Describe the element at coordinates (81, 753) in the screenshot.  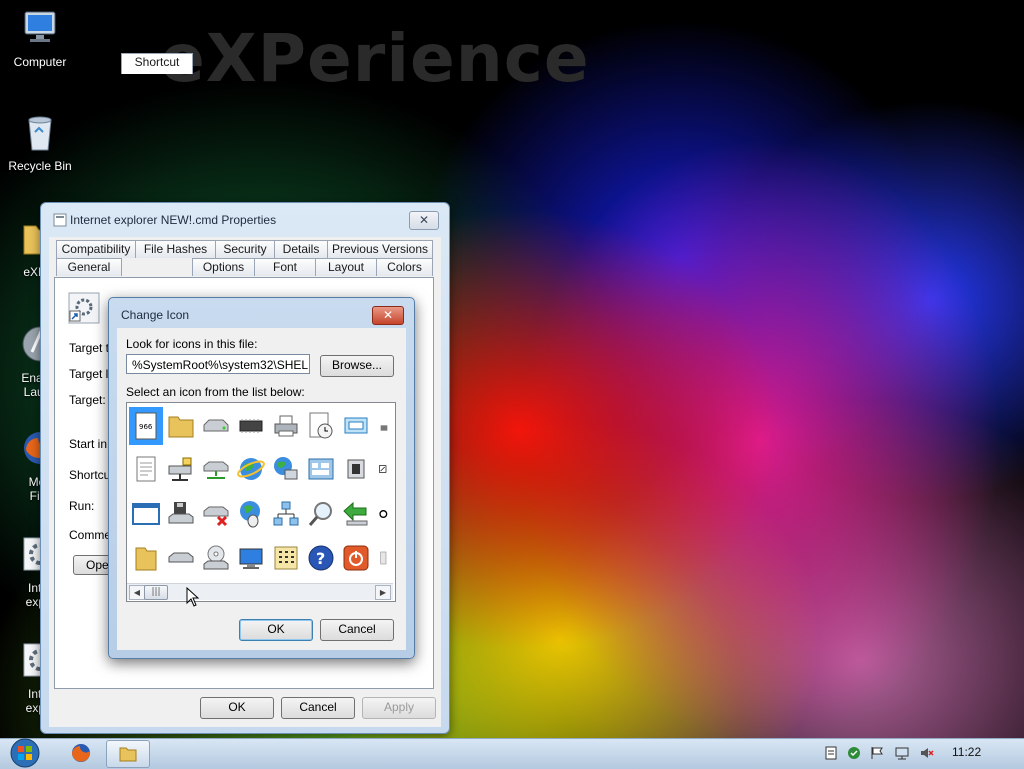
I see `taskbar-firefox-icon` at that location.